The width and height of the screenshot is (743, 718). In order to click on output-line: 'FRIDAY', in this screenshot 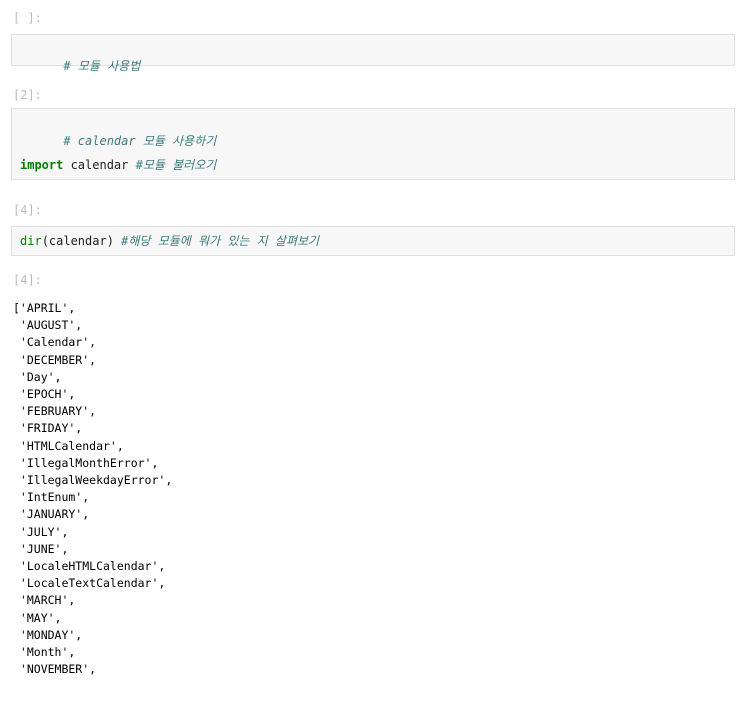, I will do `click(48, 428)`.